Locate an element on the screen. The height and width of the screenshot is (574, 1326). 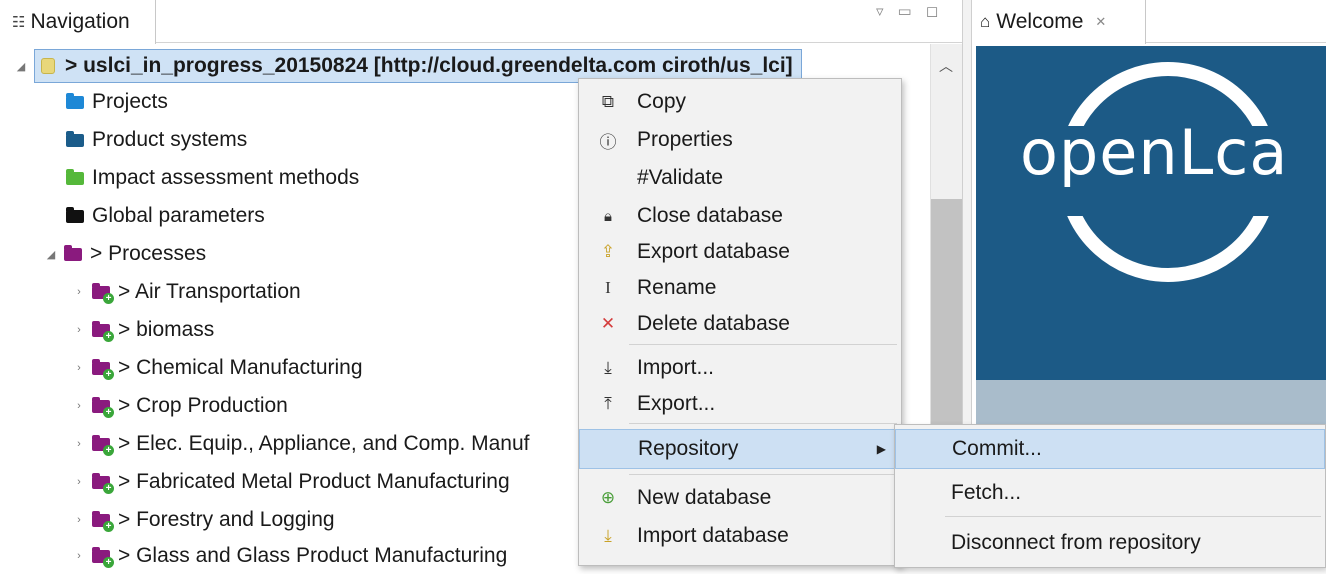
export-icon: ⤒ is located at coordinates (608, 403).